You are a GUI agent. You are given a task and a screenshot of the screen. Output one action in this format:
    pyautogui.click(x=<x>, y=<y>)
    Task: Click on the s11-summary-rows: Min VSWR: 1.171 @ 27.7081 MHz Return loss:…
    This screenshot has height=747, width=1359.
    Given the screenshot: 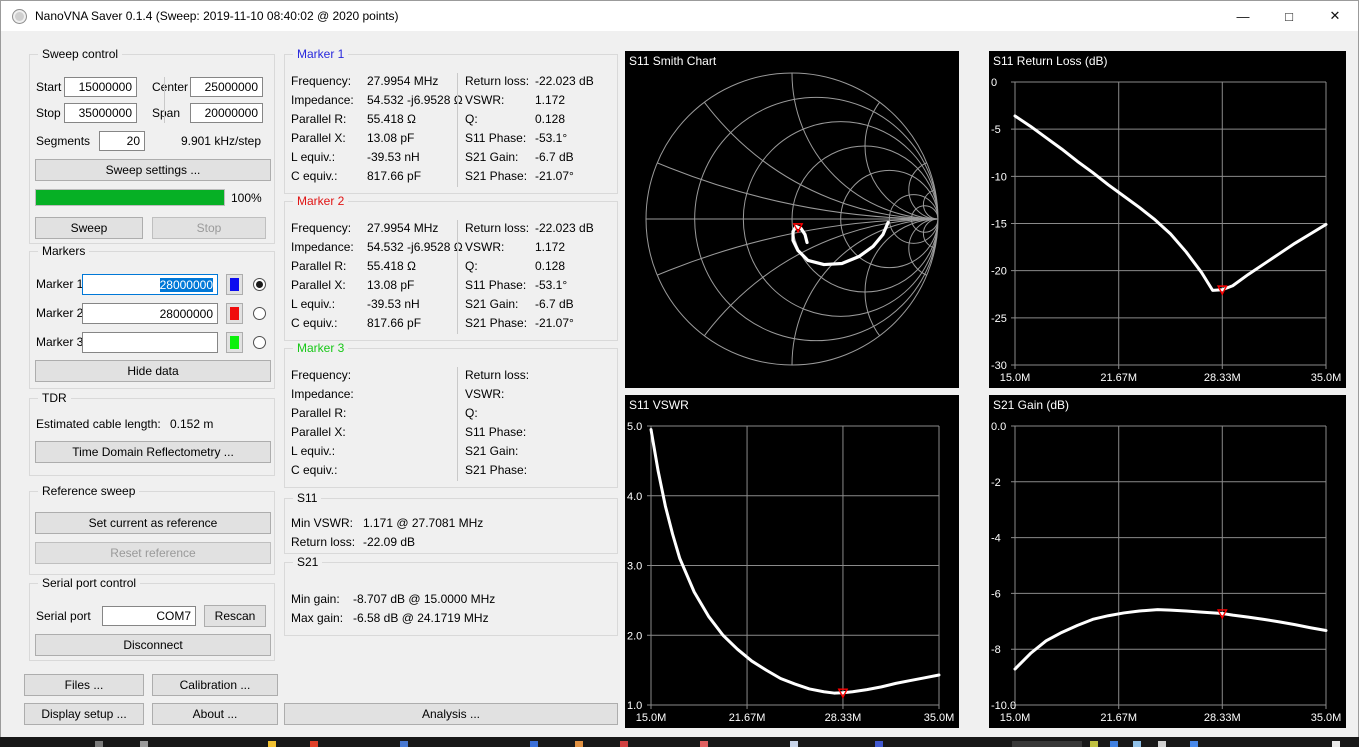 What is the action you would take?
    pyautogui.click(x=451, y=532)
    